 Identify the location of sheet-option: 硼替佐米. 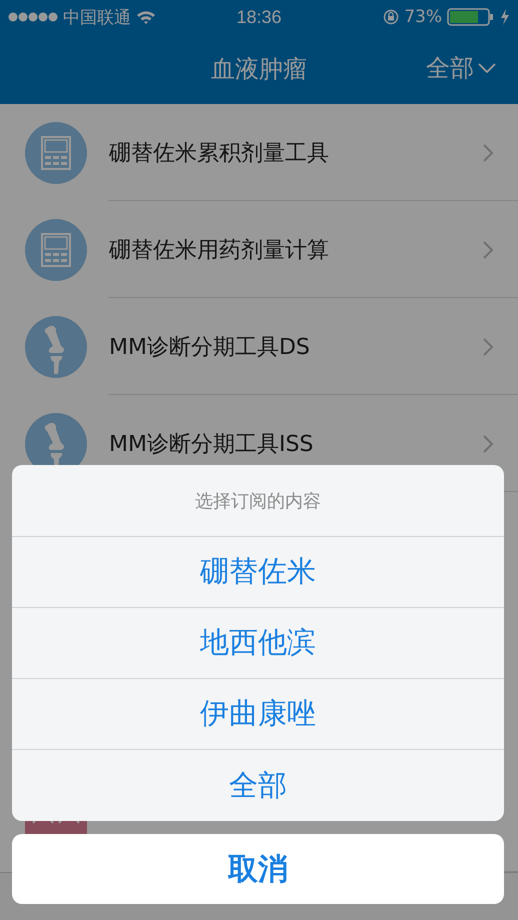
(258, 572).